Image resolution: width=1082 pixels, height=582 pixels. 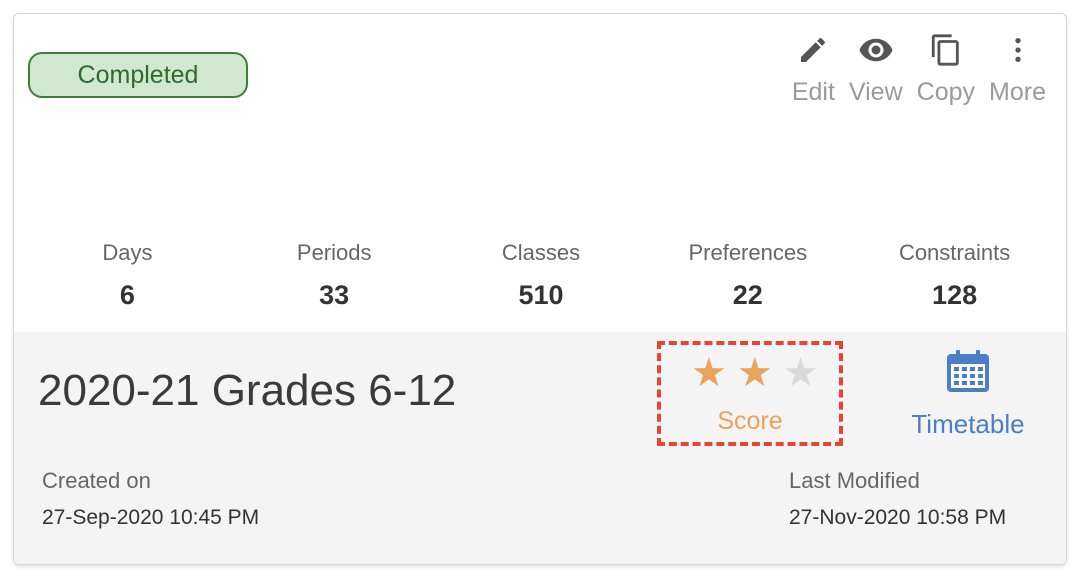 I want to click on star-rating: ★ ★ ★, so click(x=760, y=373).